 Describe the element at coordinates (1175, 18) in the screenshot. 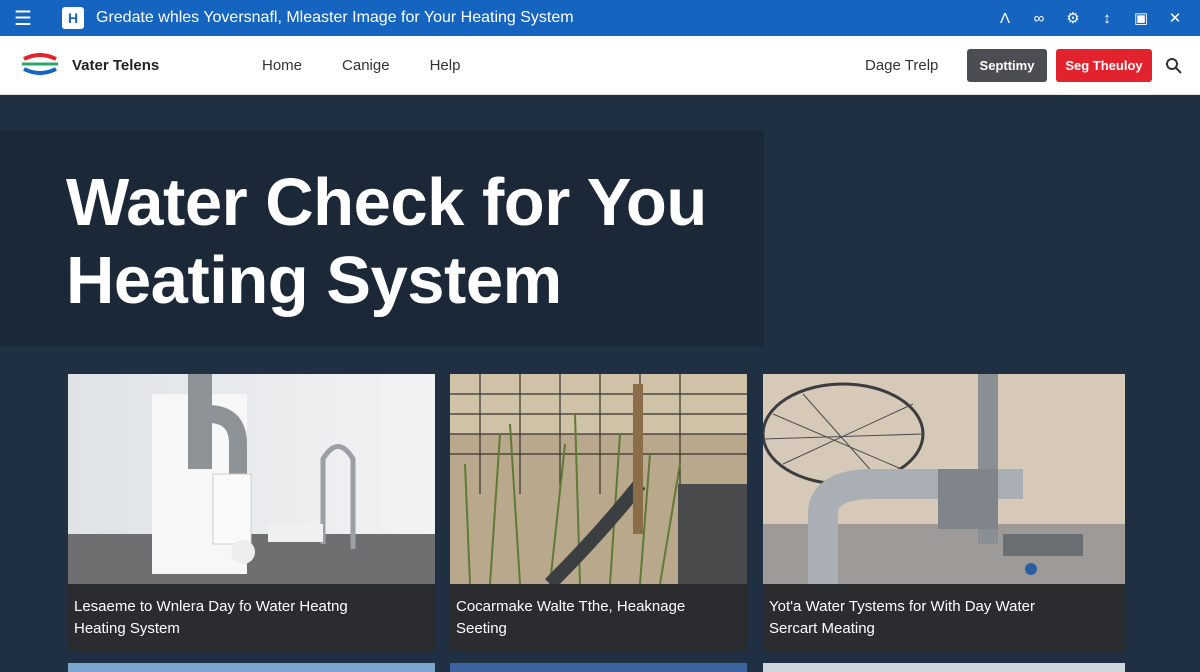

I see `close-icon: ✕` at that location.